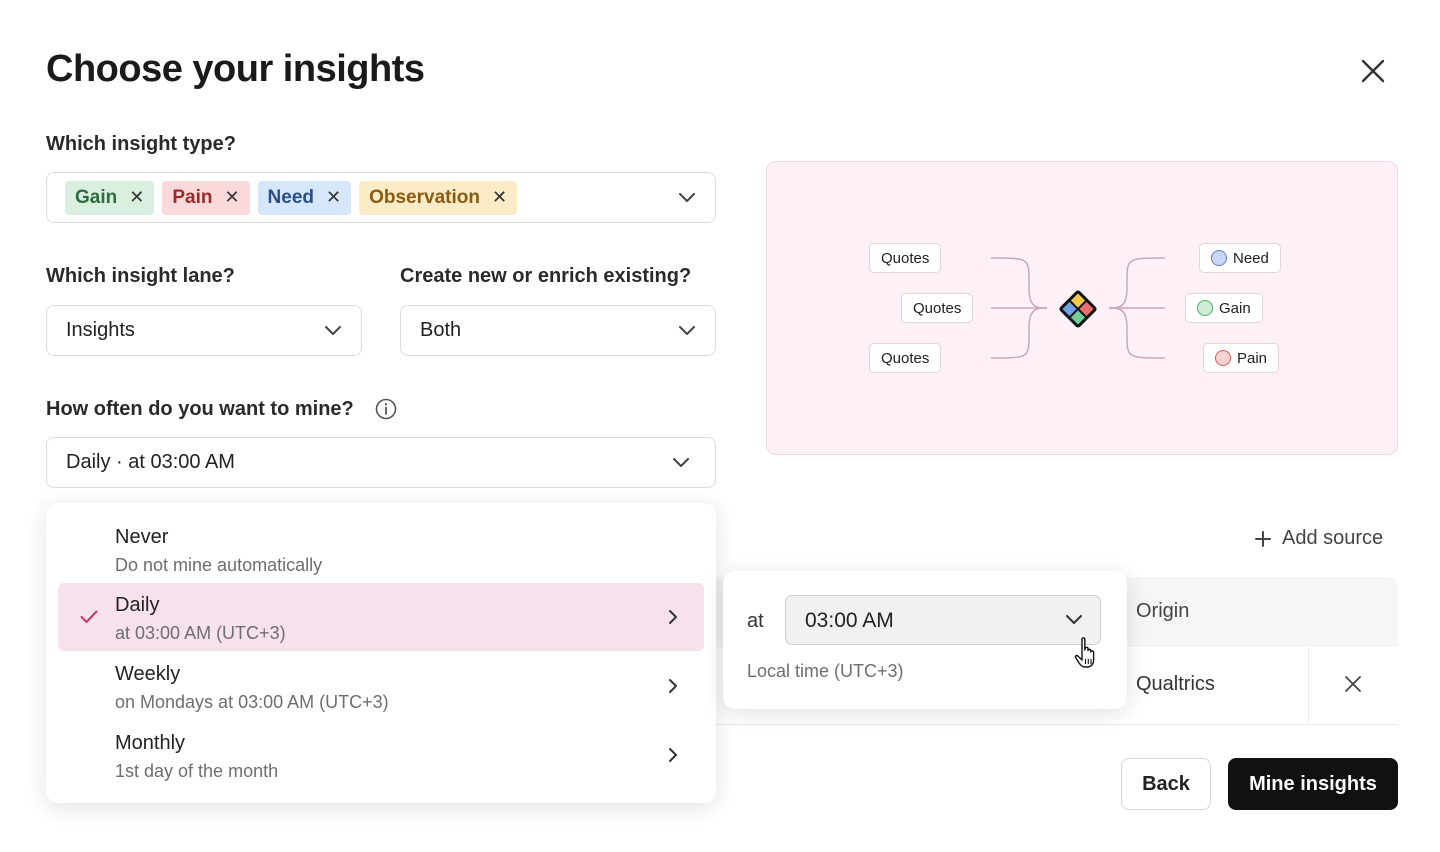 Image resolution: width=1440 pixels, height=852 pixels. What do you see at coordinates (1251, 258) in the screenshot?
I see `output-label: Need` at bounding box center [1251, 258].